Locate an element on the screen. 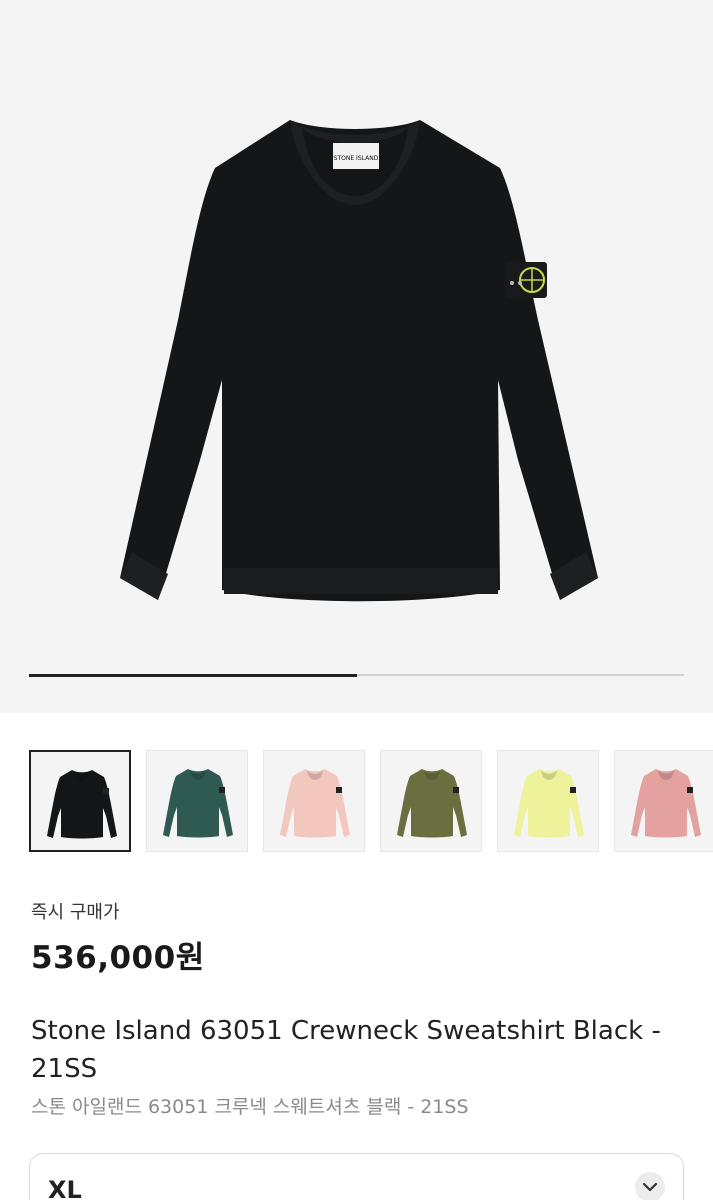 This screenshot has width=713, height=1200. thumb-yellow is located at coordinates (548, 801).